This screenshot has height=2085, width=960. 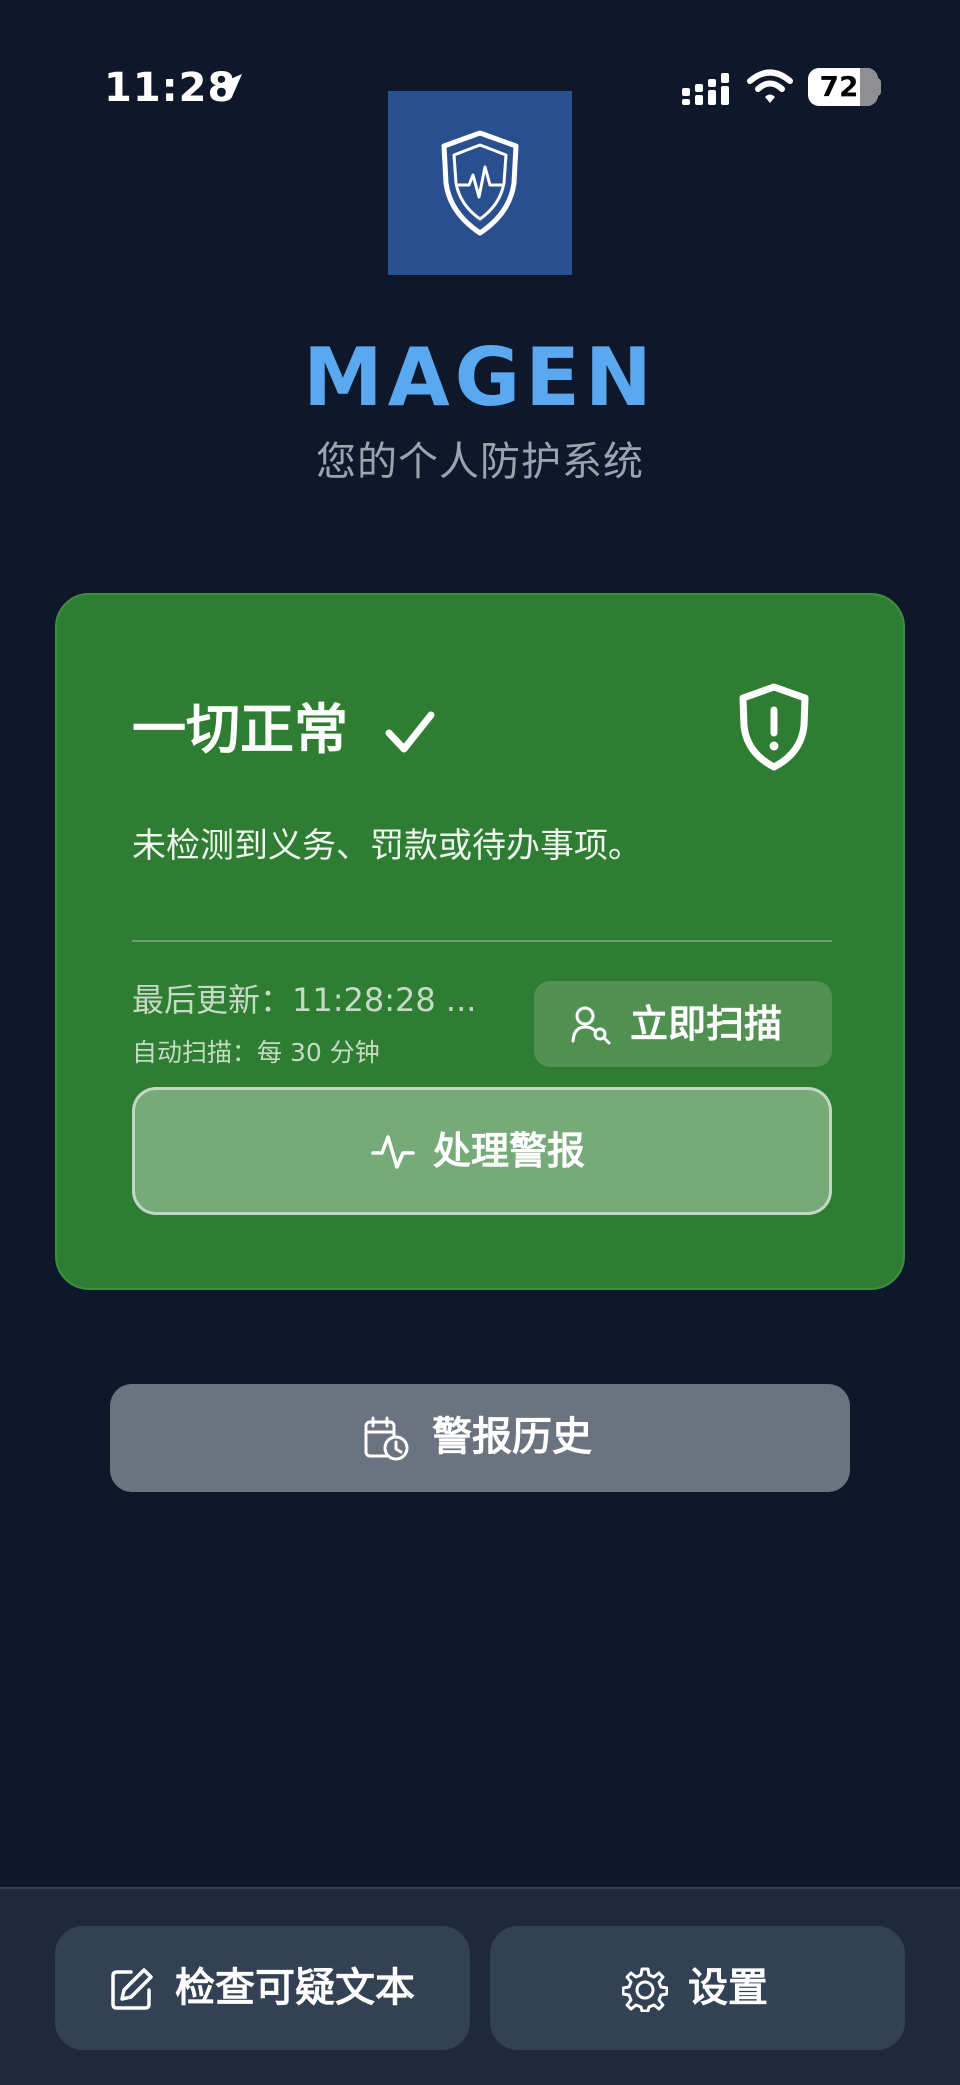 What do you see at coordinates (591, 1025) in the screenshot?
I see `user-search-icon` at bounding box center [591, 1025].